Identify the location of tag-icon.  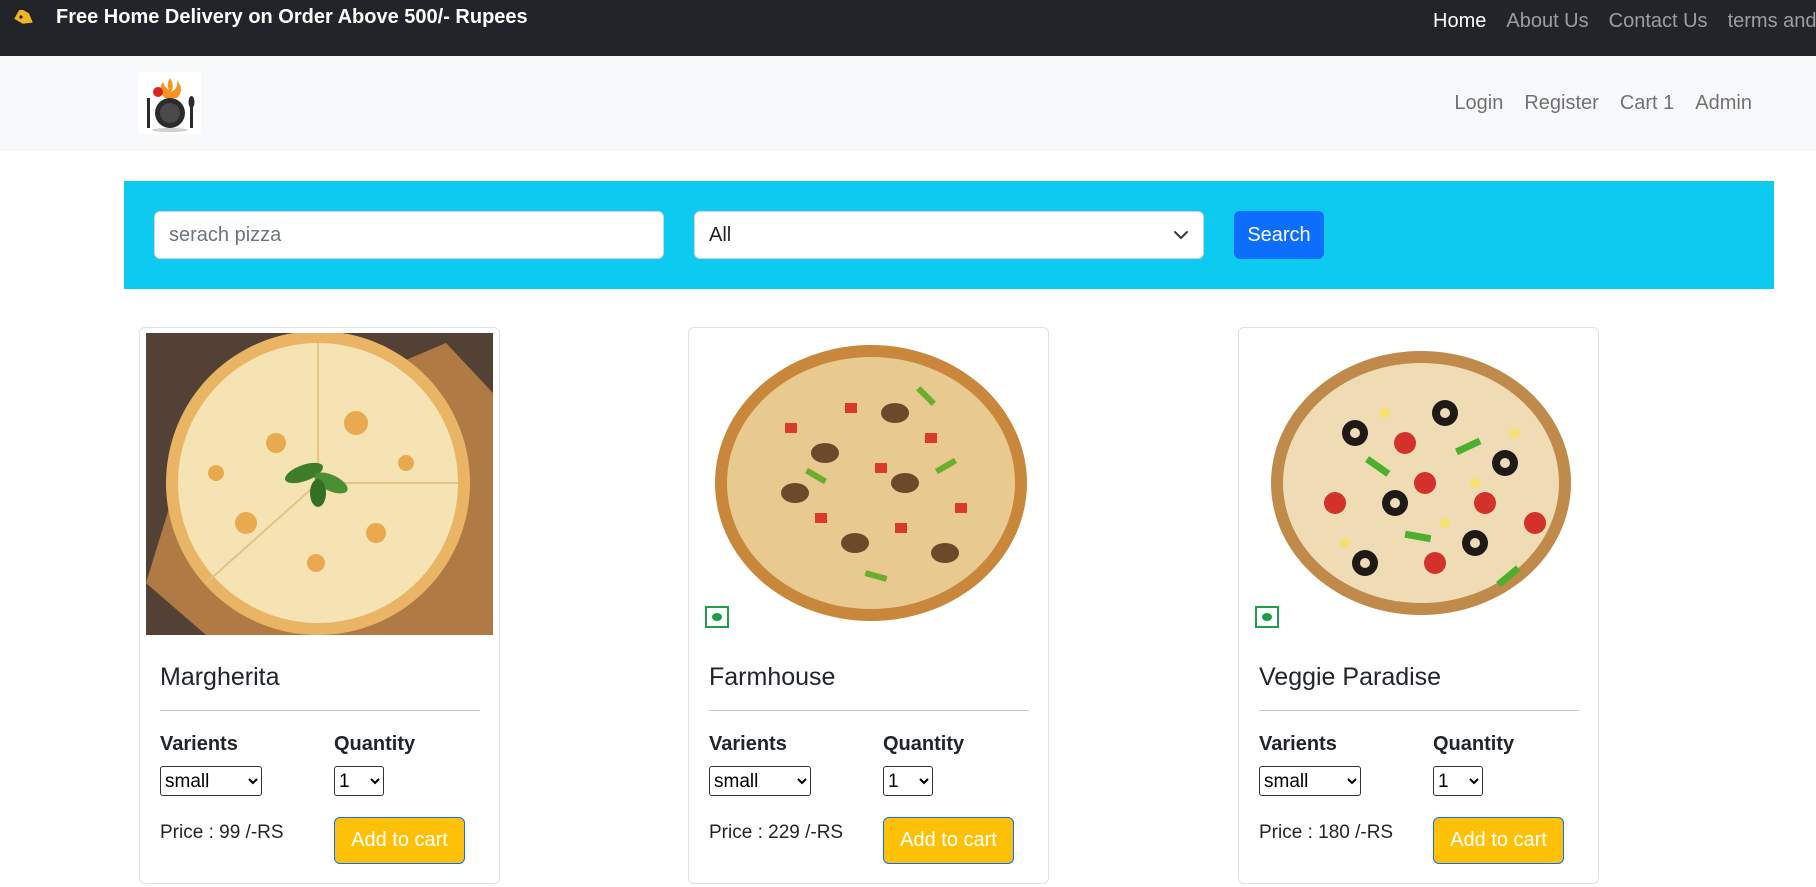
(23, 17).